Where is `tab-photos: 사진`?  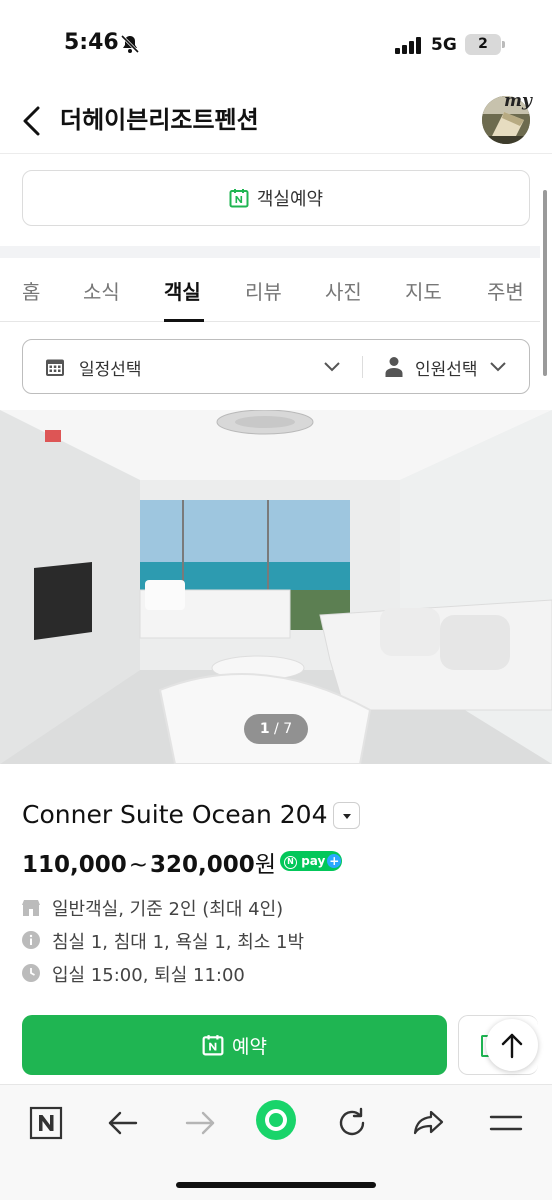
tab-photos: 사진 is located at coordinates (343, 290).